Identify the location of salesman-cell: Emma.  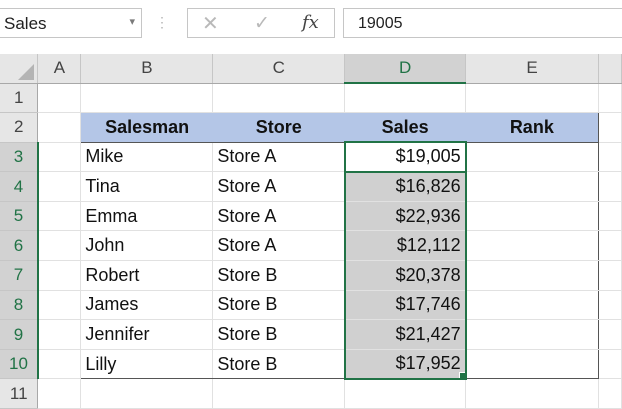
(147, 216).